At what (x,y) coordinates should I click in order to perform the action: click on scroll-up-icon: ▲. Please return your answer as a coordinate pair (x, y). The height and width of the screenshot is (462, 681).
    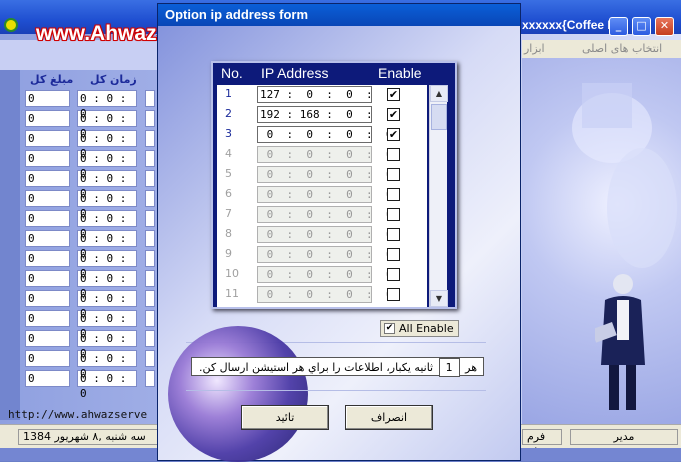
    Looking at the image, I should click on (439, 93).